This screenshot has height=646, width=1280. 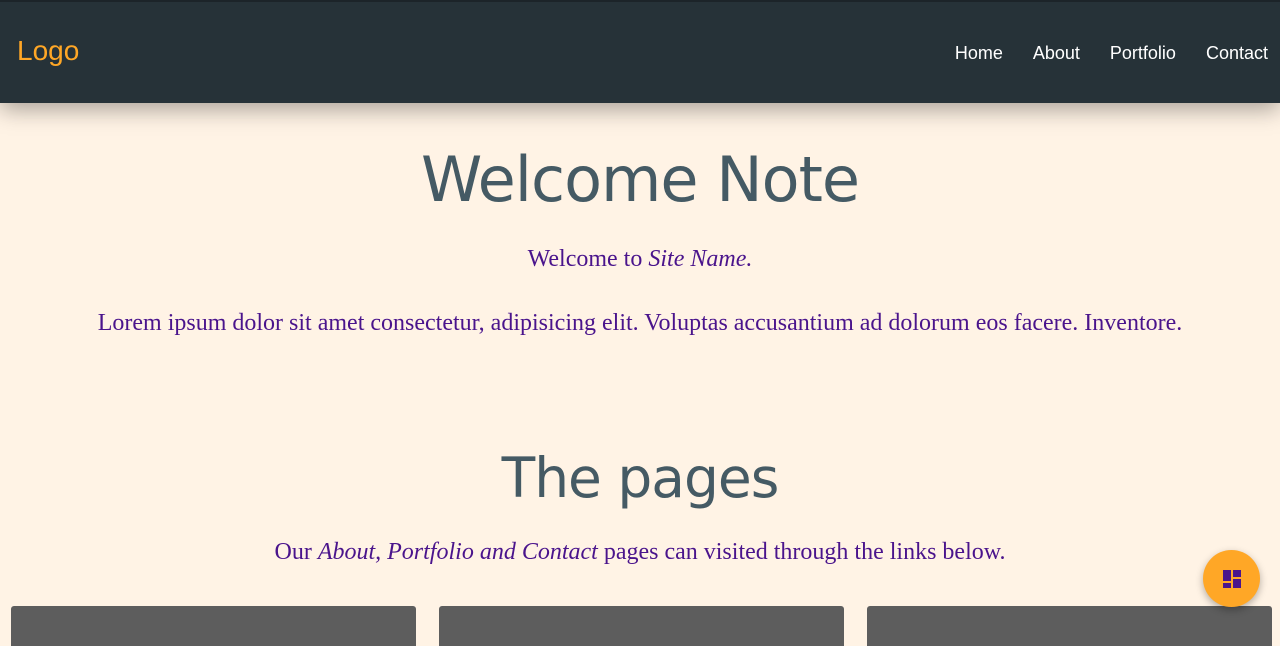 What do you see at coordinates (1143, 53) in the screenshot?
I see `nav-link-portfolio: Portfolio` at bounding box center [1143, 53].